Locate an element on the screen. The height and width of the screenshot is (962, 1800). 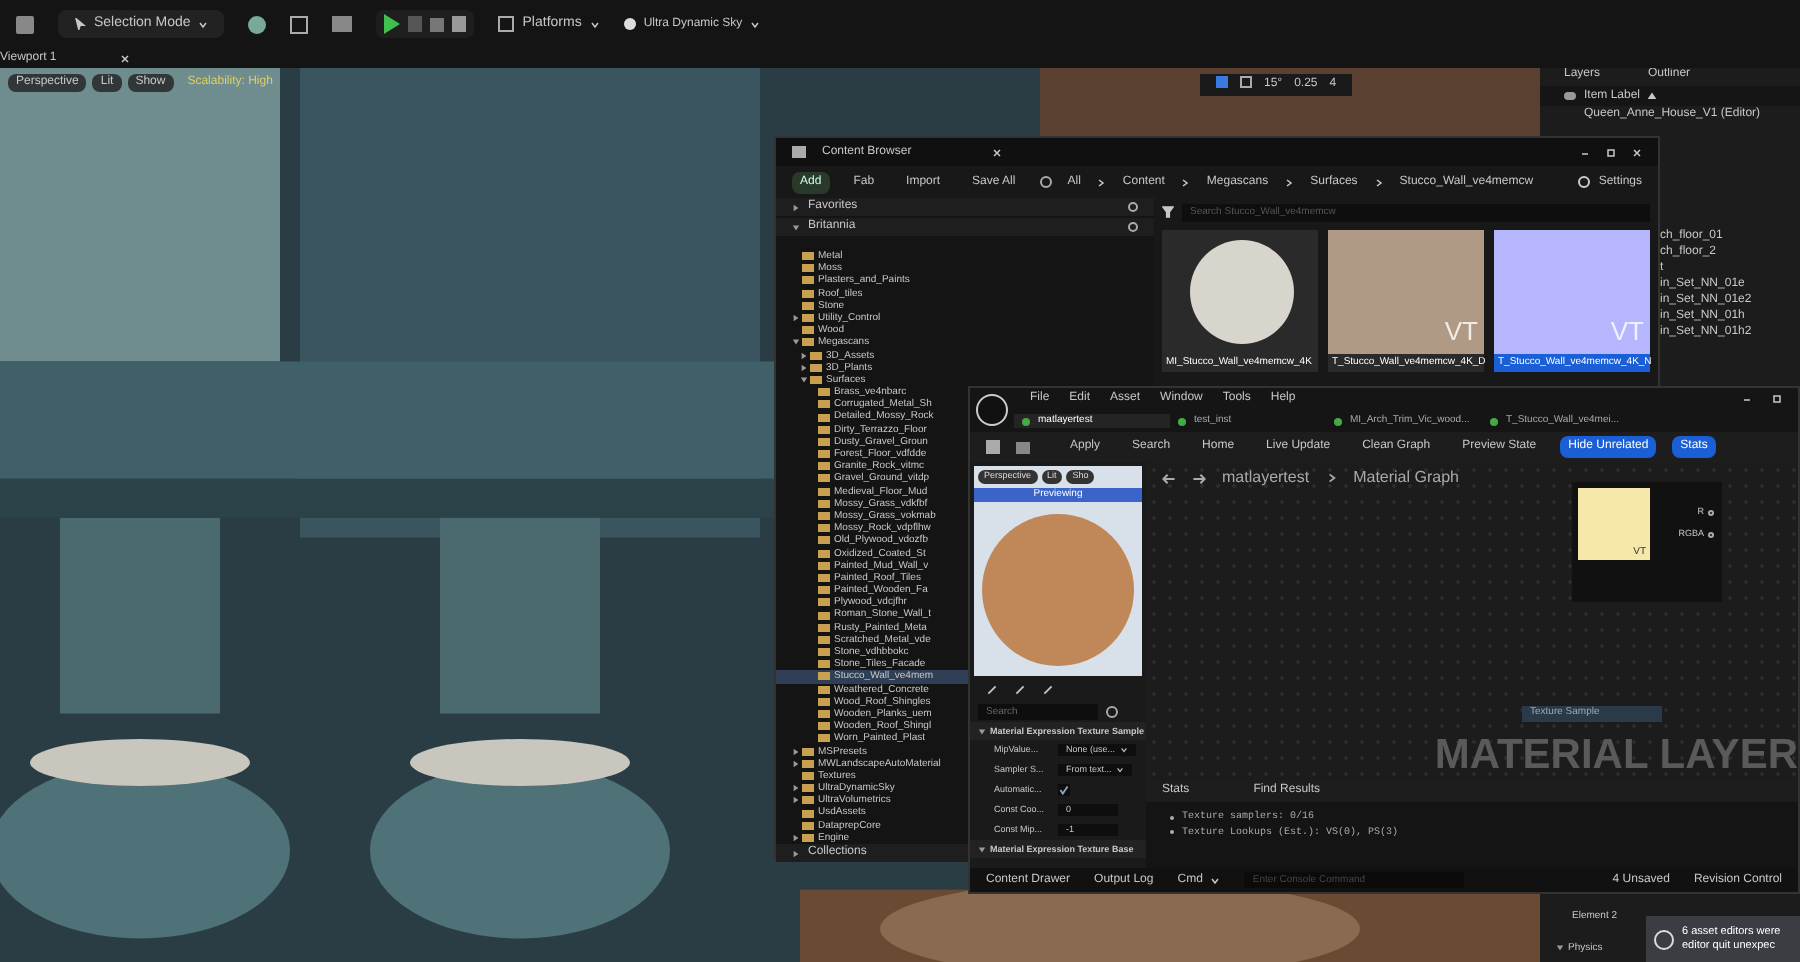
cursor-icon is located at coordinates (80, 24).